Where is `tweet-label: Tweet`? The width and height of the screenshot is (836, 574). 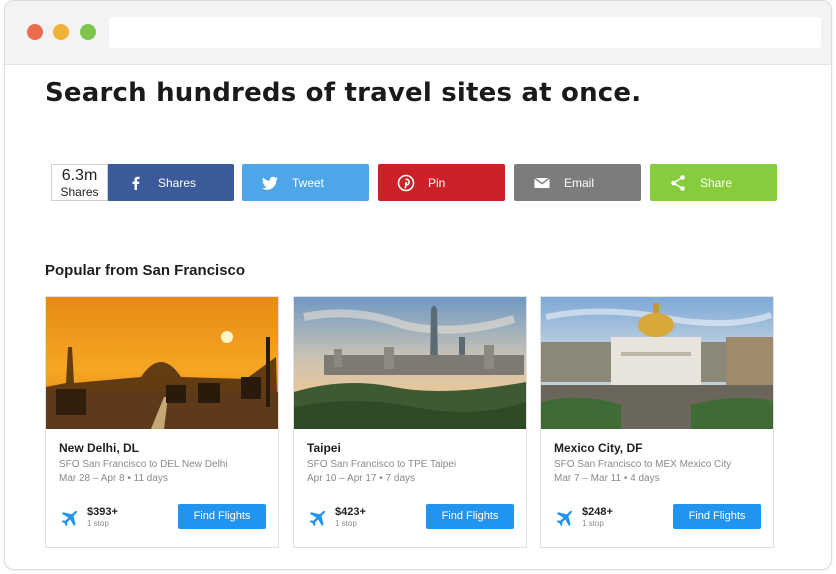 tweet-label: Tweet is located at coordinates (308, 183).